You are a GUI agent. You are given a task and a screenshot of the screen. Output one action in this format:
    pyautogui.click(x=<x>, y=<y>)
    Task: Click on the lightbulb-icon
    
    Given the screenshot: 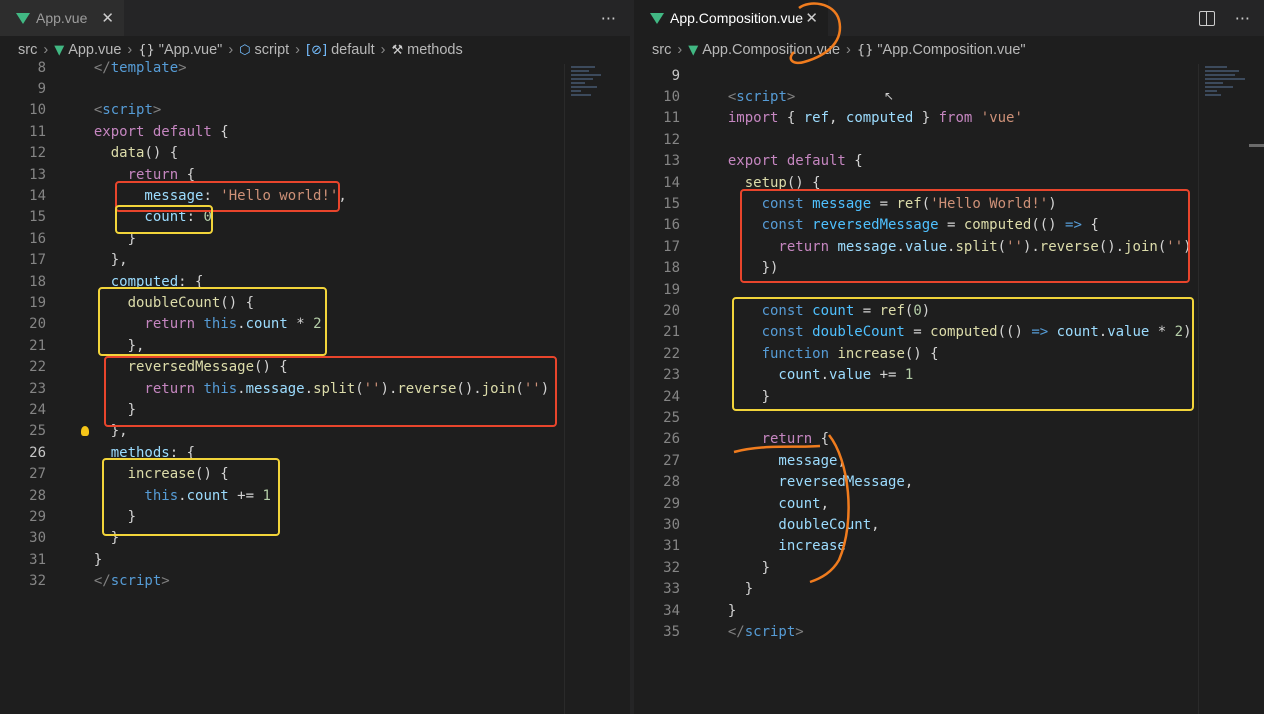 What is the action you would take?
    pyautogui.click(x=85, y=431)
    